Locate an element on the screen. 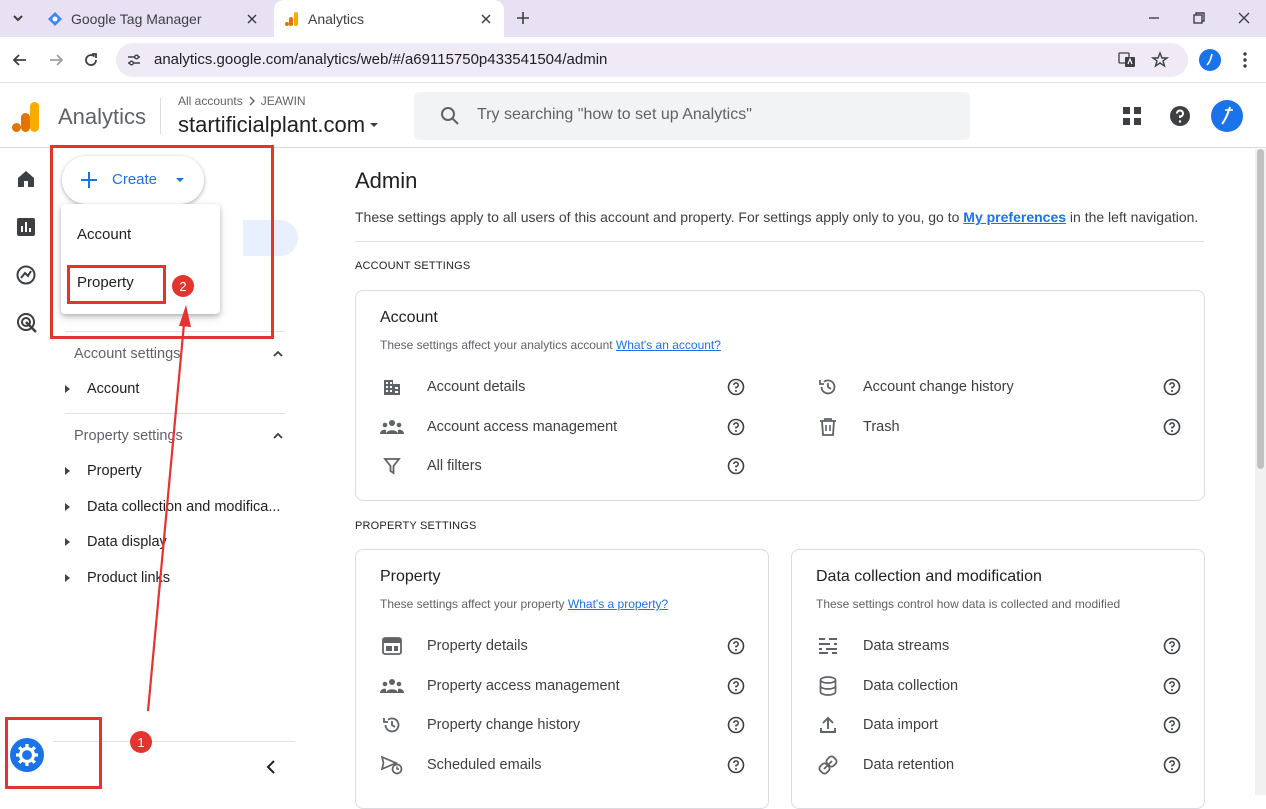 The image size is (1266, 809). nav-item-label: Data display is located at coordinates (127, 542).